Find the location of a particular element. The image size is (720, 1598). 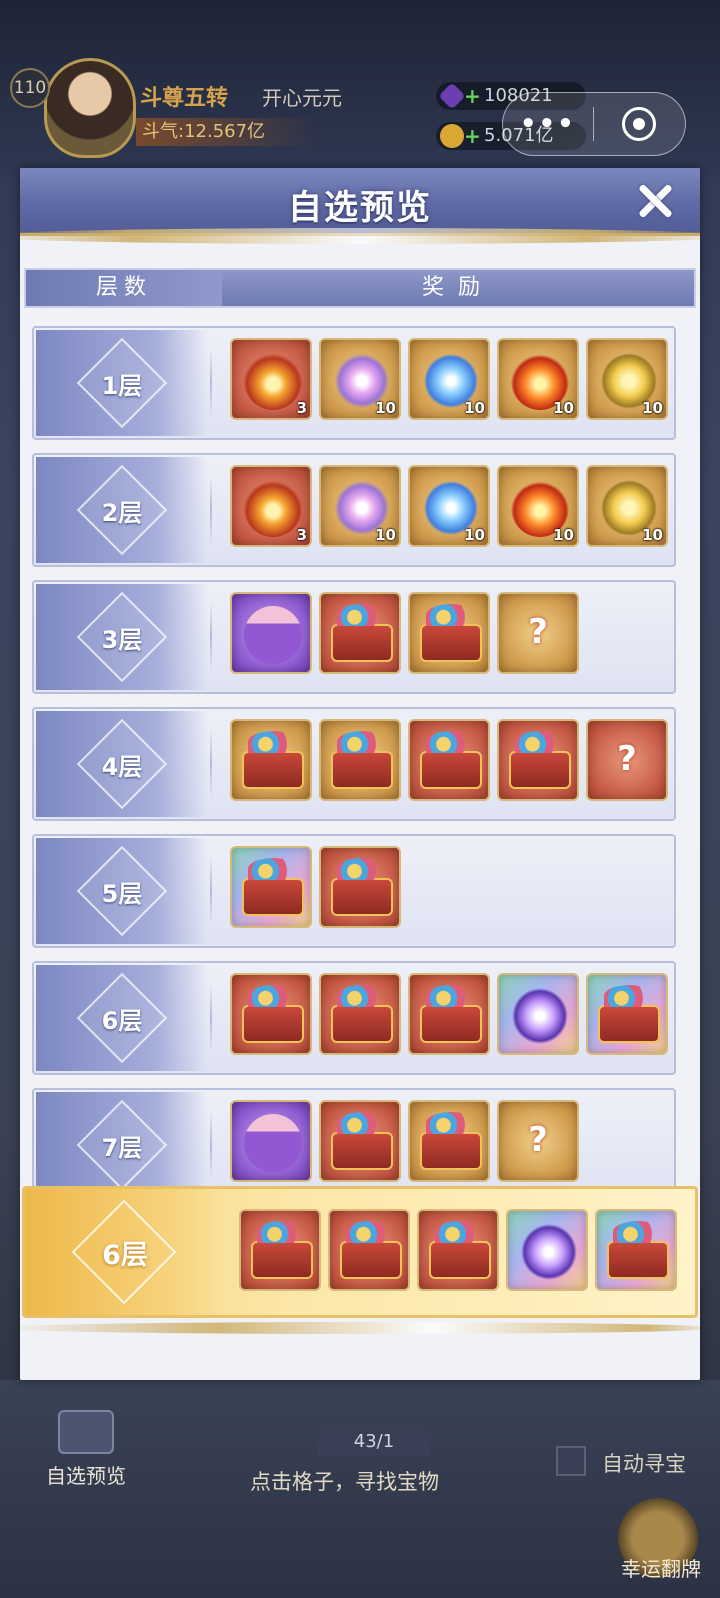

modal-header: 自选预览 is located at coordinates (360, 206).